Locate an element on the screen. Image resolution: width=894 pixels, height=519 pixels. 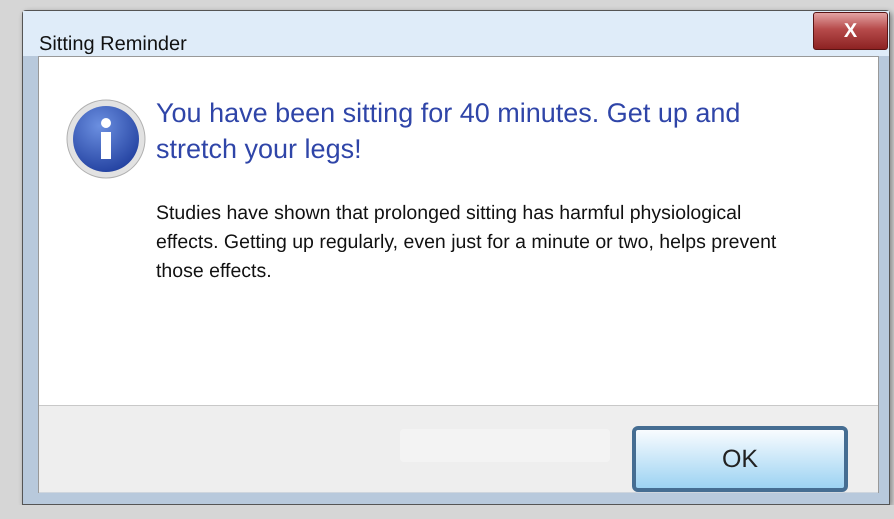
window-title: Sitting Reminder is located at coordinates (113, 44).